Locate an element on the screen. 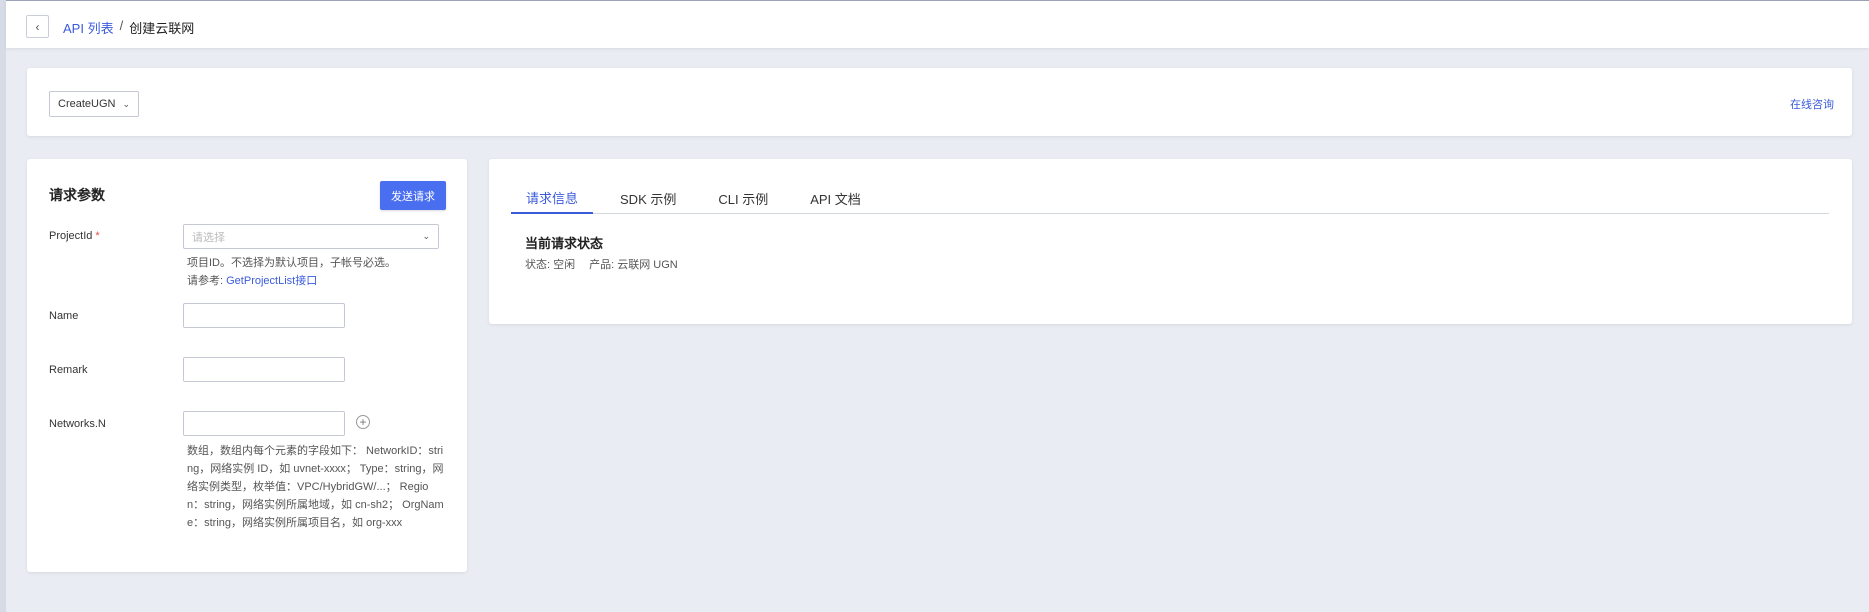  project-id-placeholder: 请选择 is located at coordinates (208, 237).